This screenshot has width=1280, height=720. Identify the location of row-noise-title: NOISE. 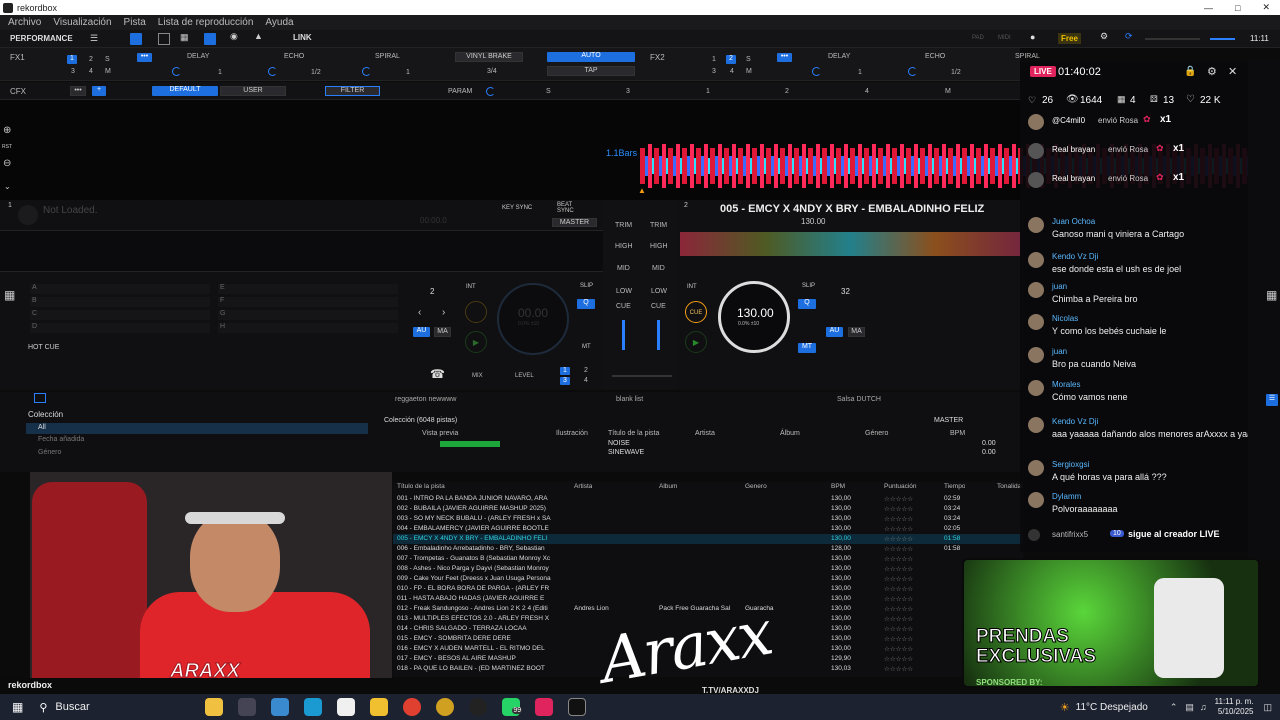
(619, 443).